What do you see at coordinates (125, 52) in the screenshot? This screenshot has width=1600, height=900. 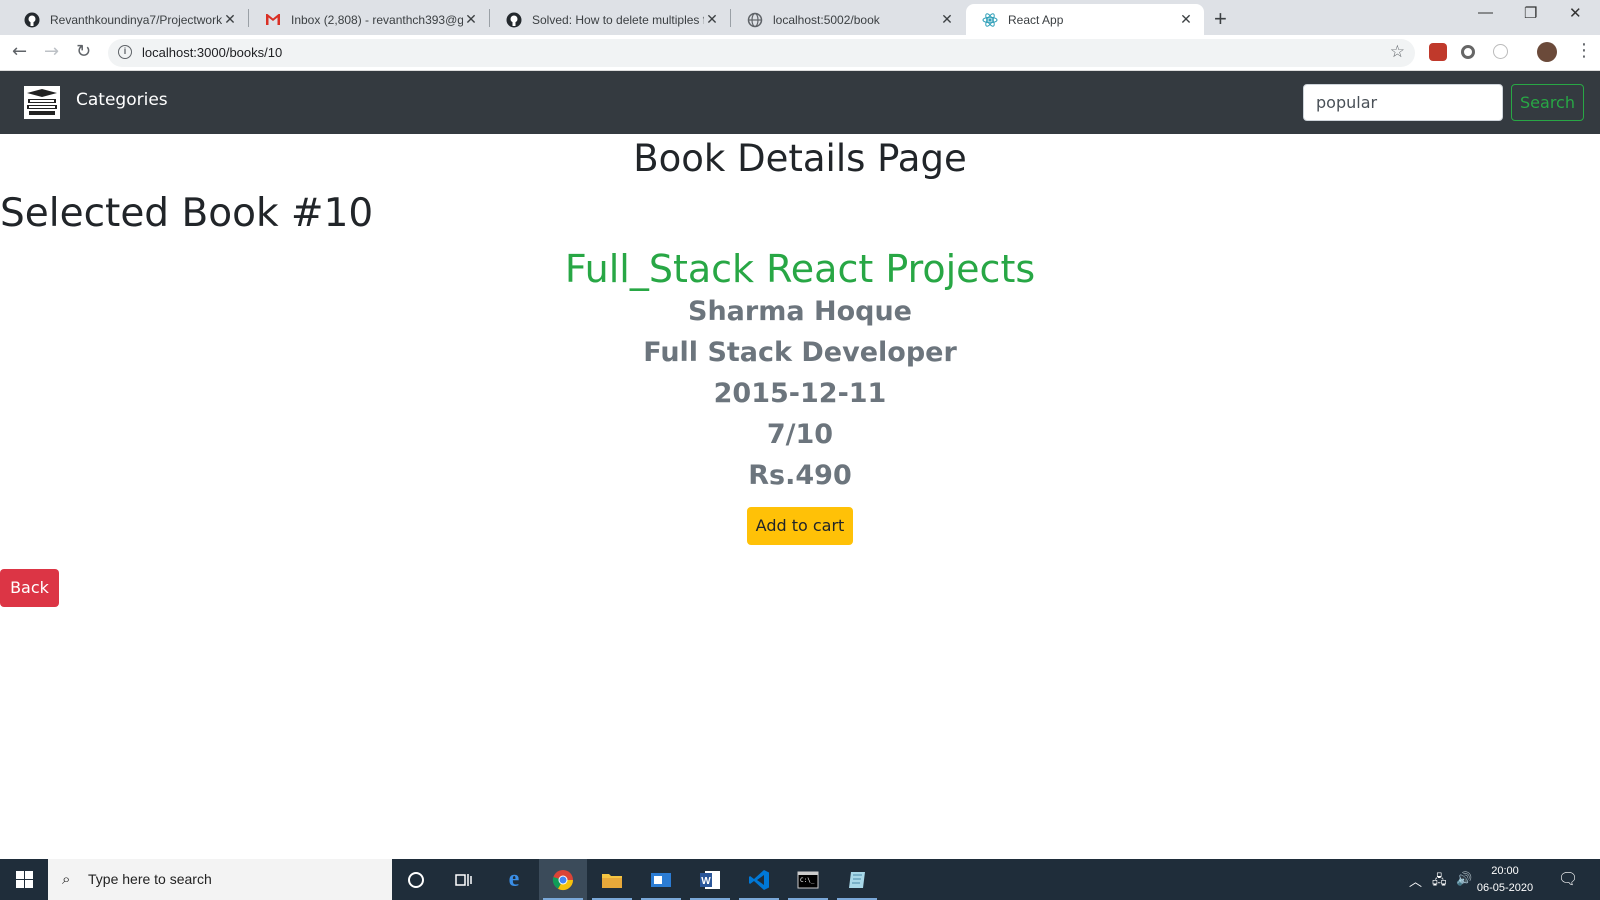 I see `site-info-icon: i` at bounding box center [125, 52].